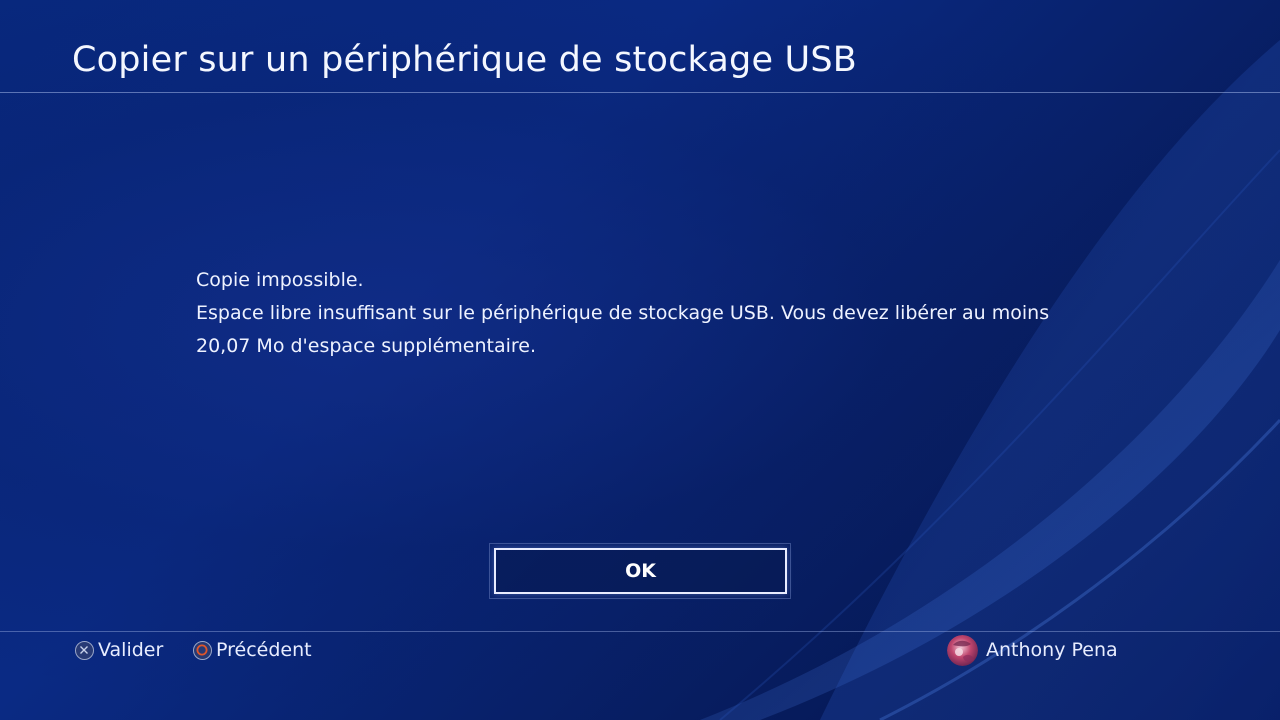  What do you see at coordinates (366, 346) in the screenshot?
I see `error-message-line: 20,07 Mo d'espace supplémentaire.` at bounding box center [366, 346].